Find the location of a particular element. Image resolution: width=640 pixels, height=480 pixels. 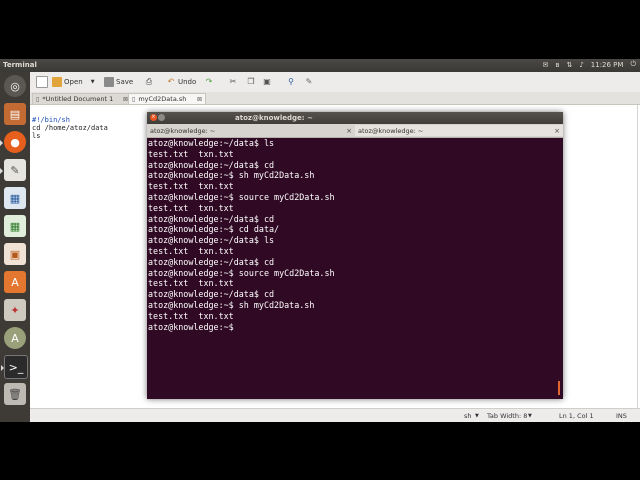

print-icon: ⎙ is located at coordinates (149, 81).